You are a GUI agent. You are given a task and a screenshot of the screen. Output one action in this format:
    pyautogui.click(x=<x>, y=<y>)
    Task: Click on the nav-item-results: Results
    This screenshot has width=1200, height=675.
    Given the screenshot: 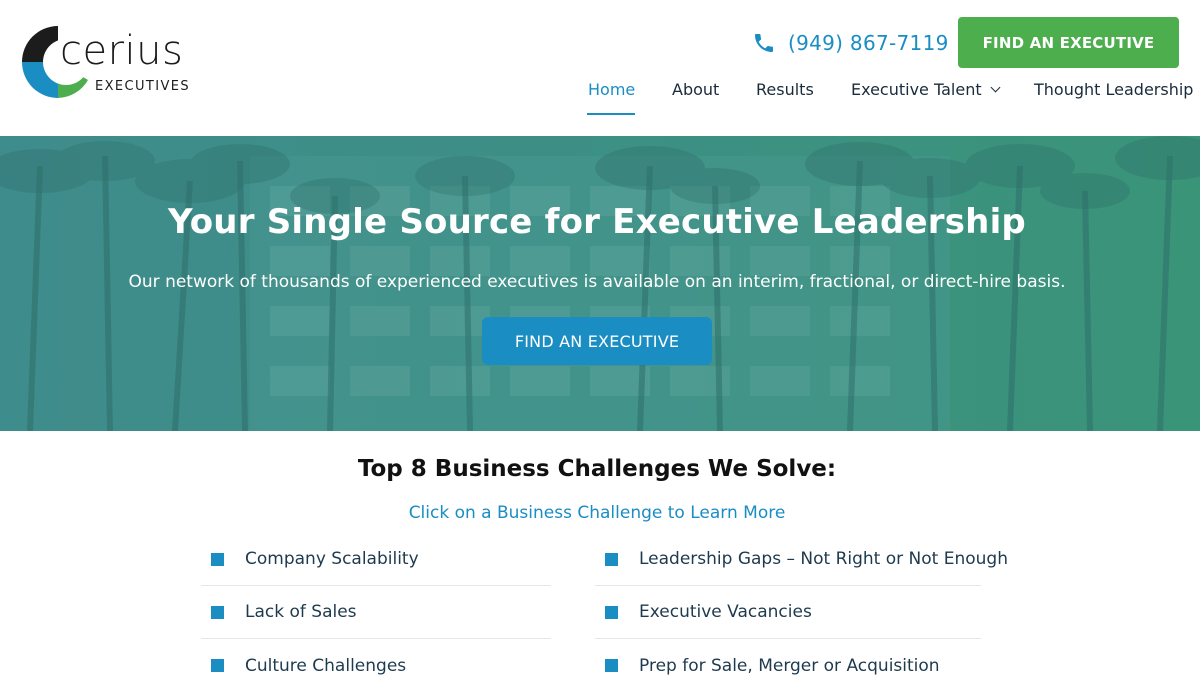 What is the action you would take?
    pyautogui.click(x=785, y=89)
    